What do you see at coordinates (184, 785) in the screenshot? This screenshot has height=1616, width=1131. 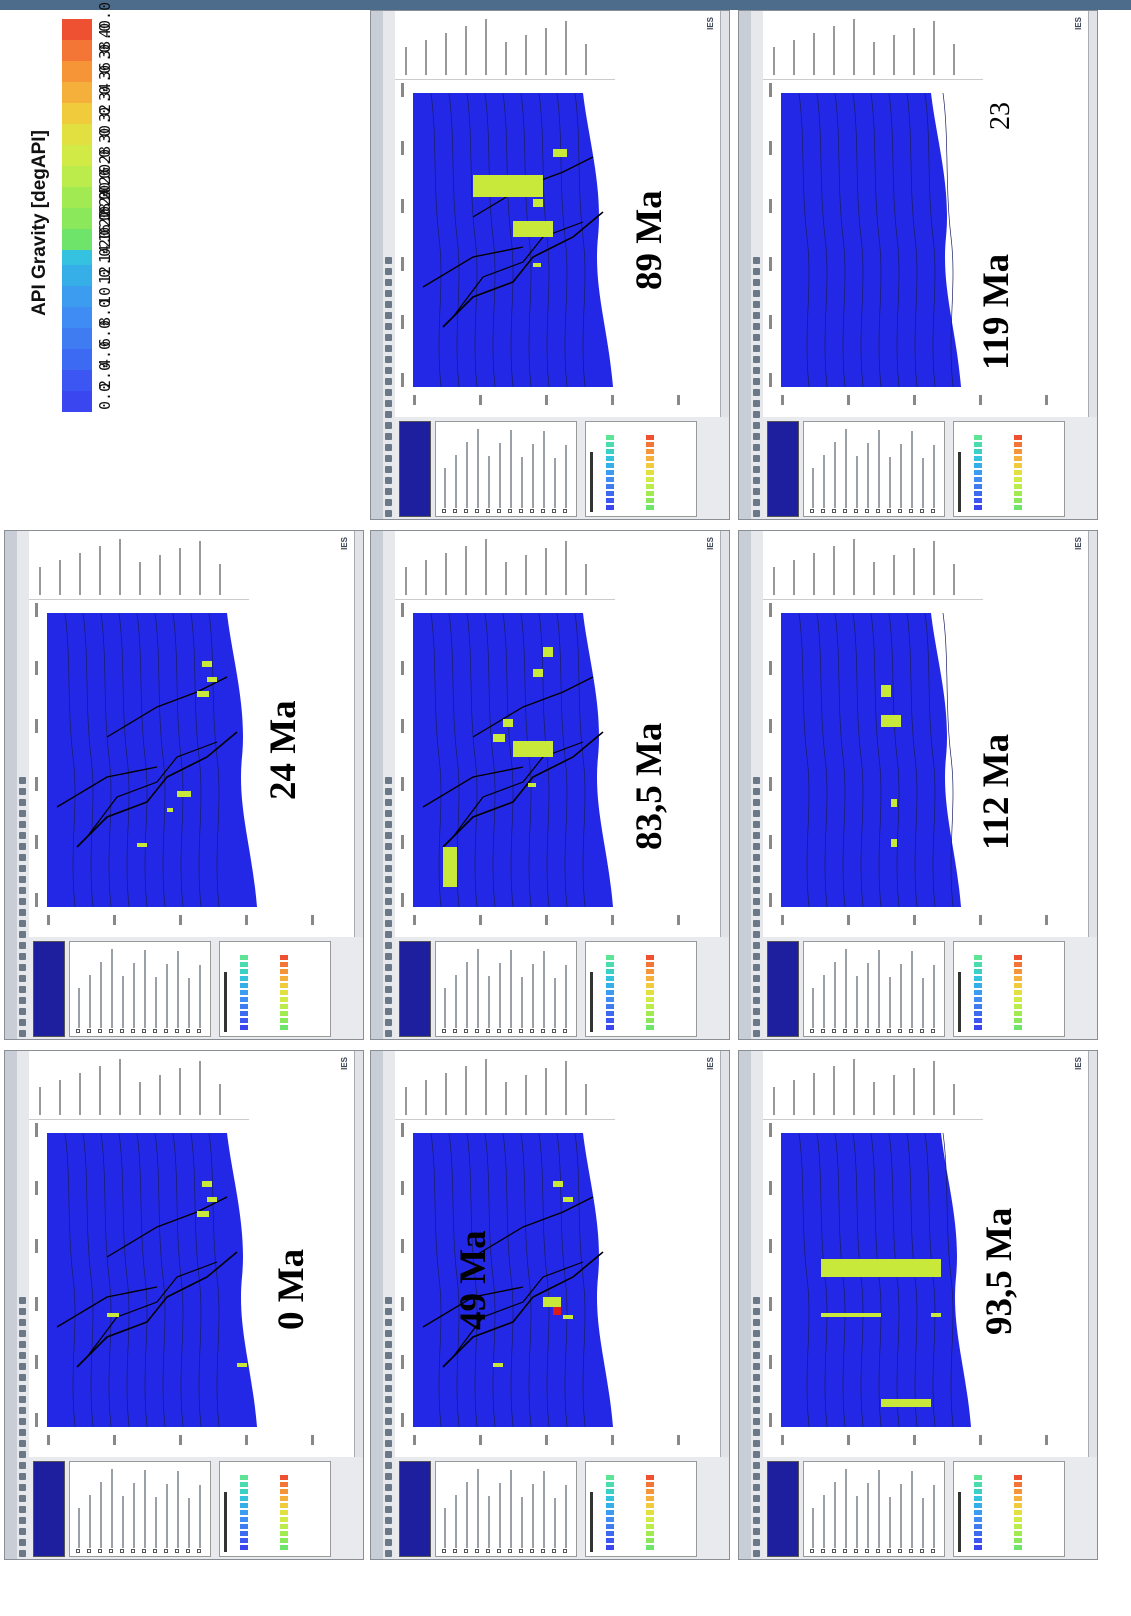 I see `panel-24ma: IES` at bounding box center [184, 785].